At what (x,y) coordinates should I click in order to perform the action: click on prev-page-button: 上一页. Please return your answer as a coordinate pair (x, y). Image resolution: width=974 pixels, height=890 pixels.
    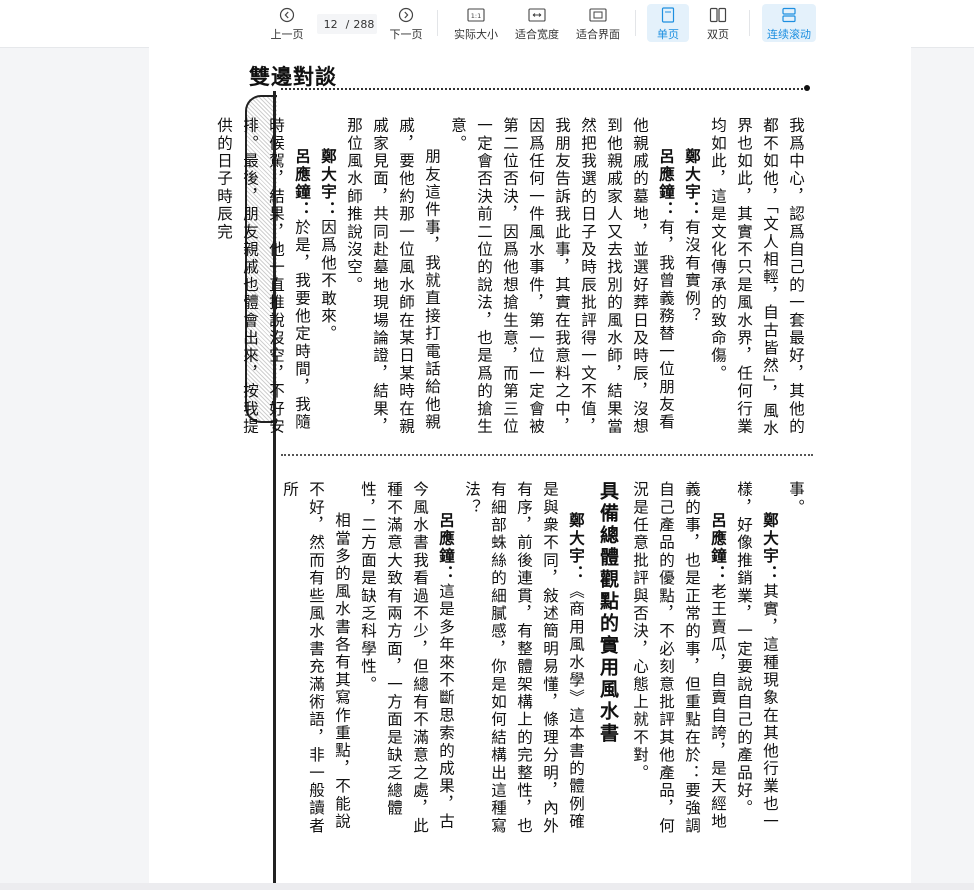
    Looking at the image, I should click on (287, 23).